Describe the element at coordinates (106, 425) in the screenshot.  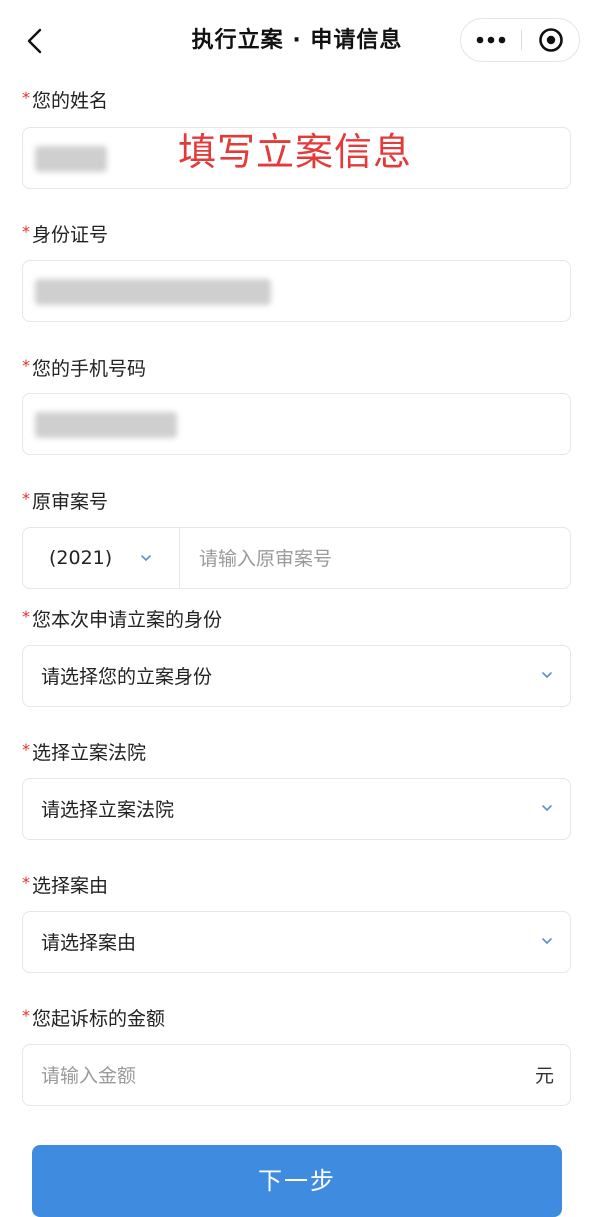
I see `redacted-phone` at that location.